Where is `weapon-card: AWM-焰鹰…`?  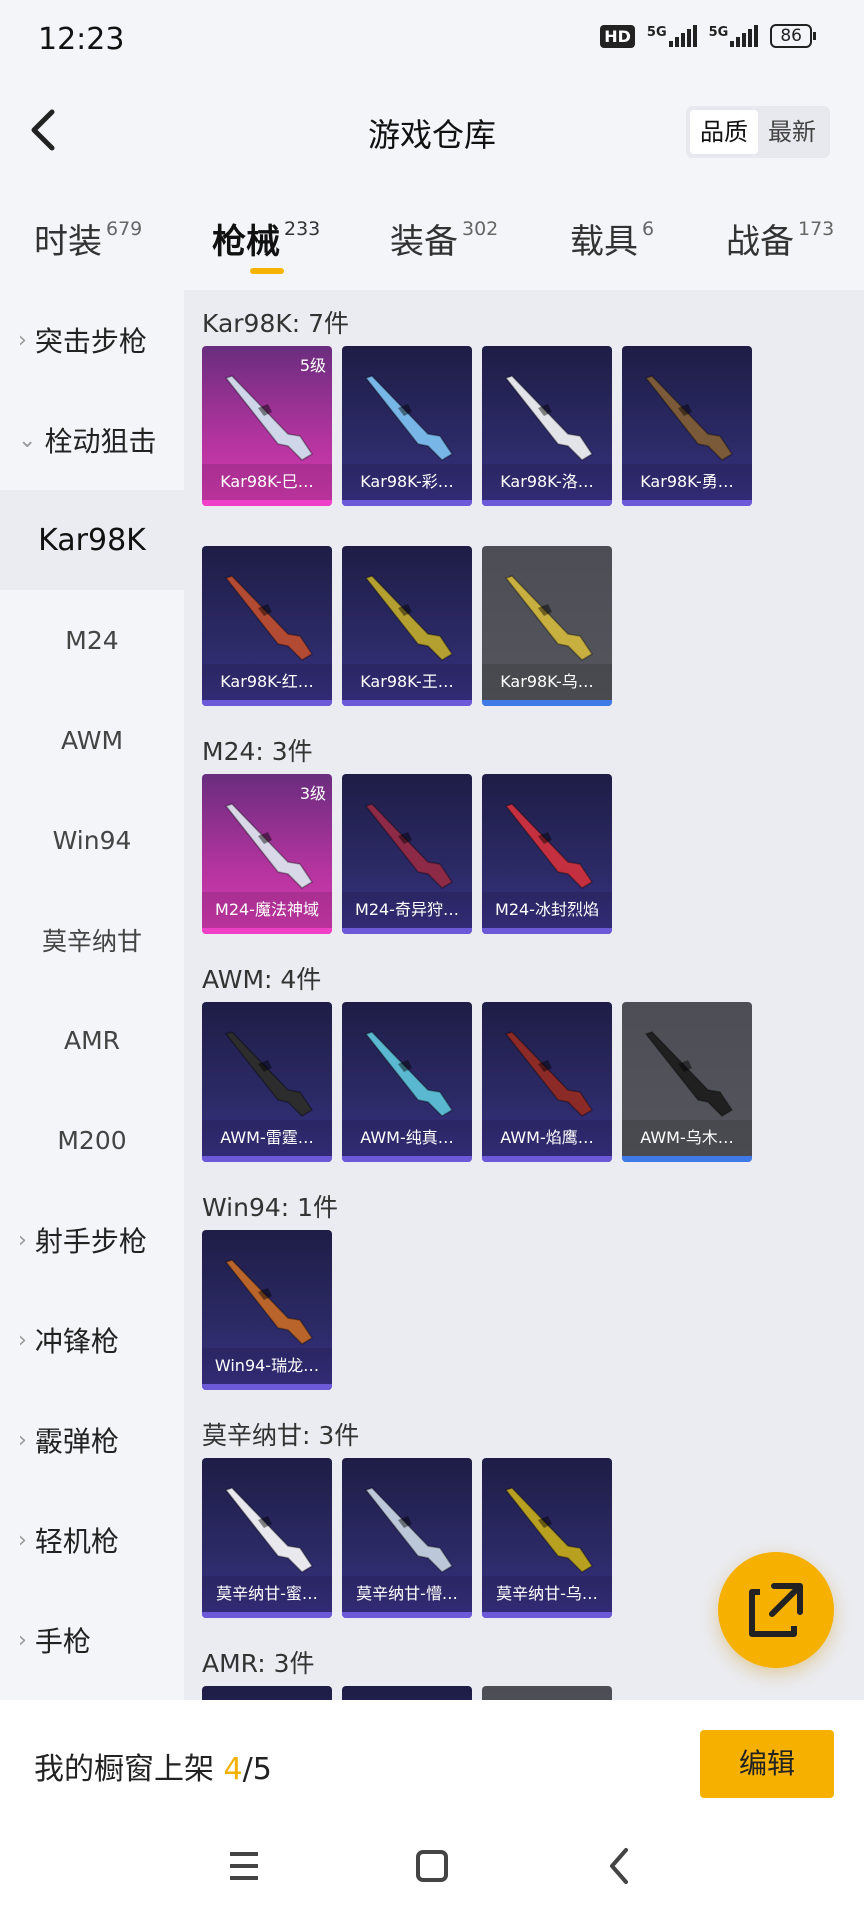 weapon-card: AWM-焰鹰… is located at coordinates (547, 1082).